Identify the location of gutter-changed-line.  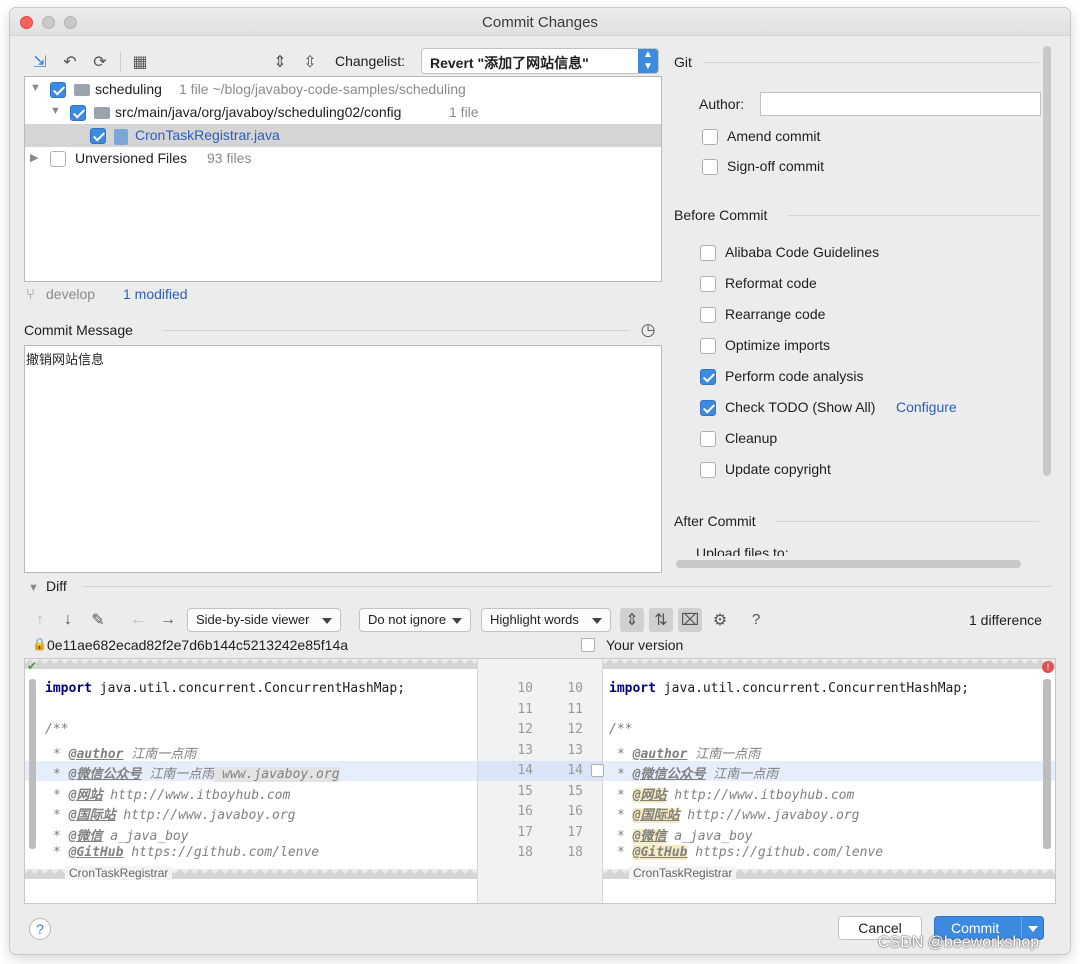
(540, 771).